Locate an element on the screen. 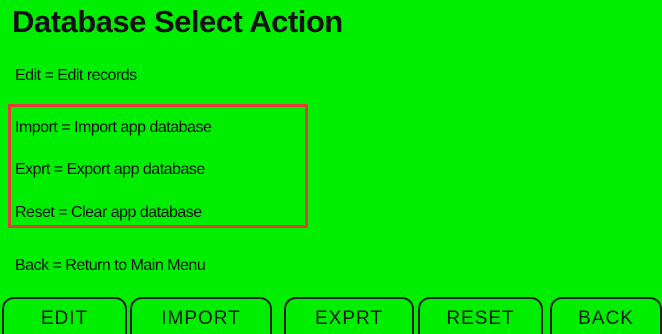  reset-button: RESET is located at coordinates (480, 315).